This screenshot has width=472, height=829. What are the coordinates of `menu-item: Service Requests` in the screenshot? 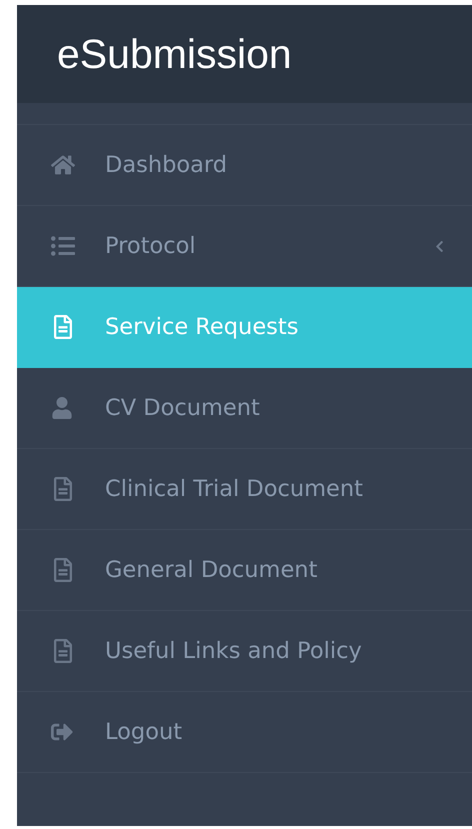 It's located at (244, 327).